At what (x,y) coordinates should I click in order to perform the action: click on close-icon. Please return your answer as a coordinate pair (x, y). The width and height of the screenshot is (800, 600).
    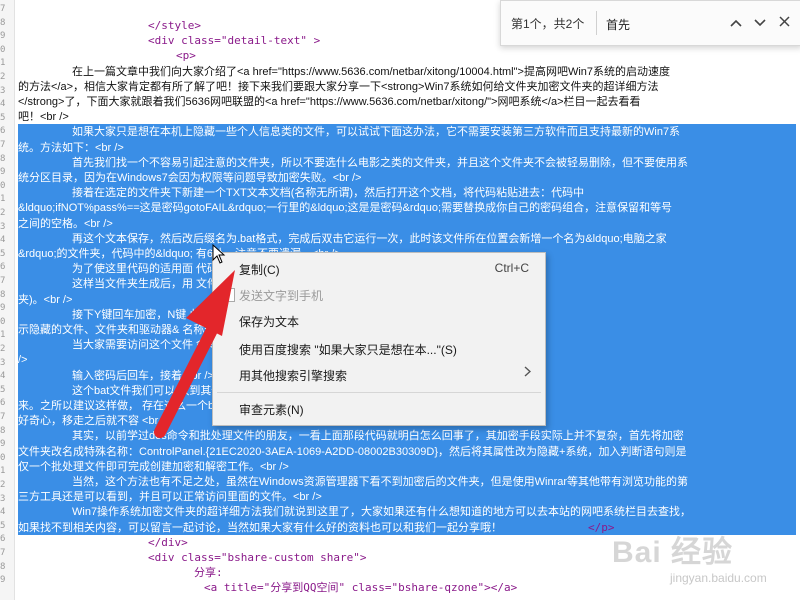
    Looking at the image, I should click on (784, 21).